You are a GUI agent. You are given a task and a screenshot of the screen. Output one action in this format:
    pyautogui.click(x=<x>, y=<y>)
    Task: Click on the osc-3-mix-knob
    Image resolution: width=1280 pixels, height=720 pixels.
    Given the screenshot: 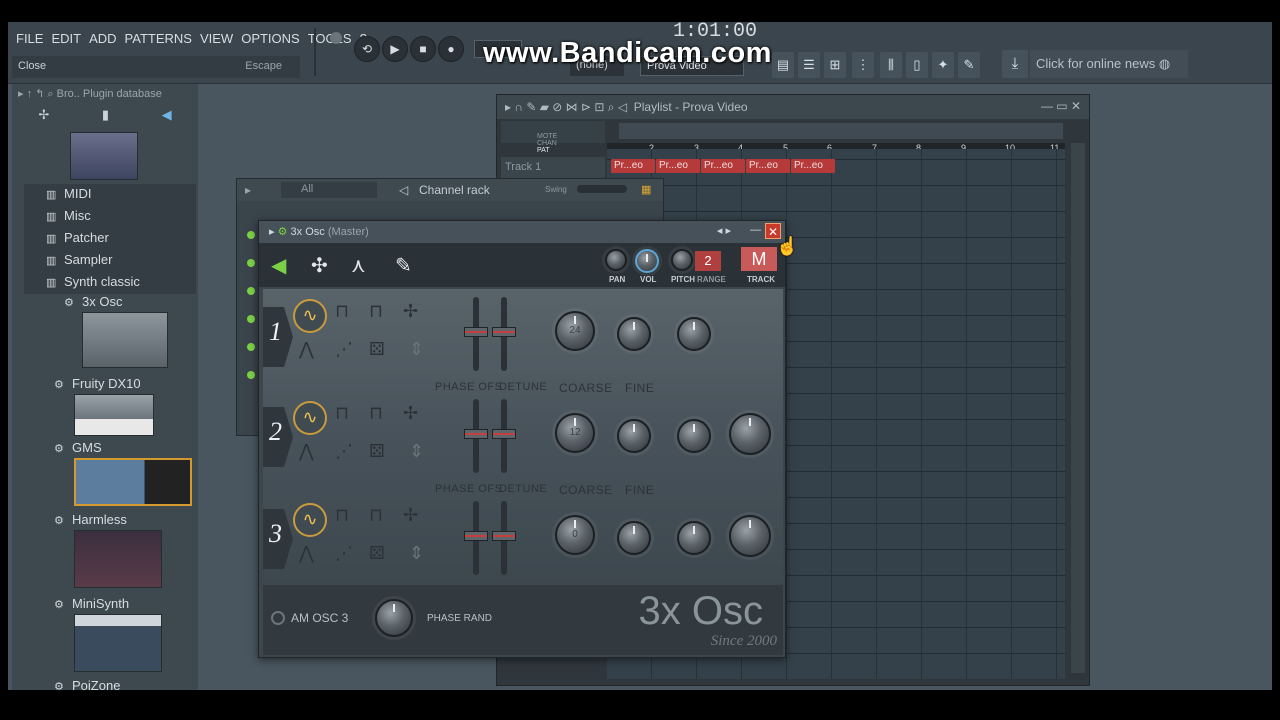 What is the action you would take?
    pyautogui.click(x=750, y=536)
    